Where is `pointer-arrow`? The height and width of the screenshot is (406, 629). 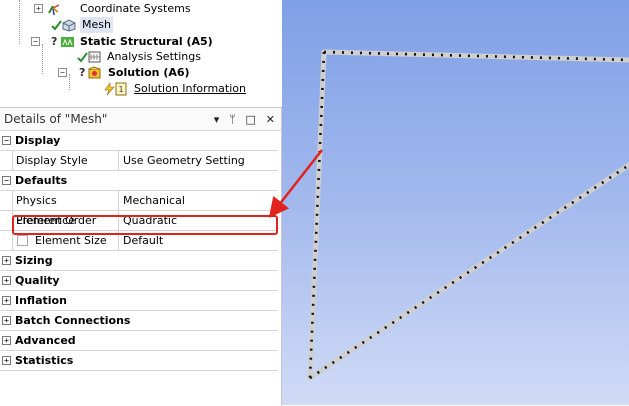
pointer-arrow is located at coordinates (295, 183).